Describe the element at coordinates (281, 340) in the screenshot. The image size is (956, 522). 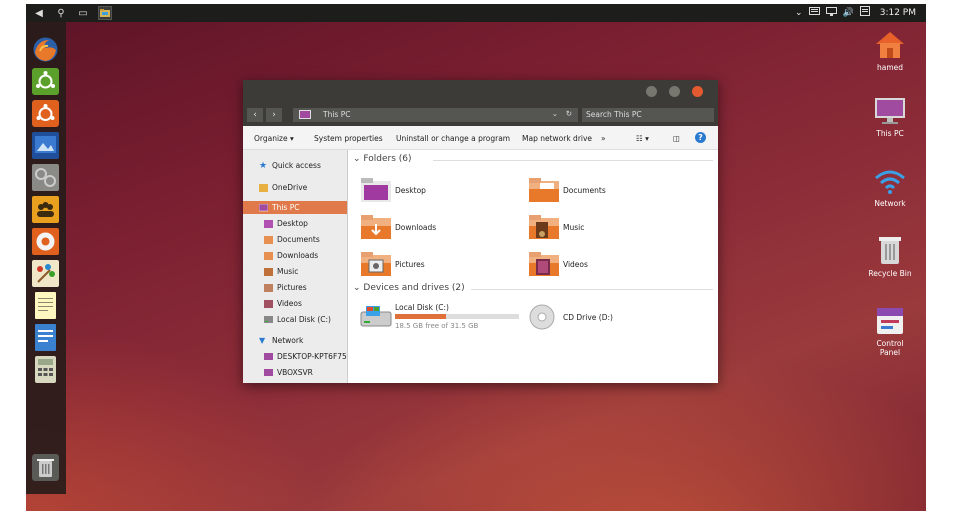
I see `nav-network: ▼ Network` at that location.